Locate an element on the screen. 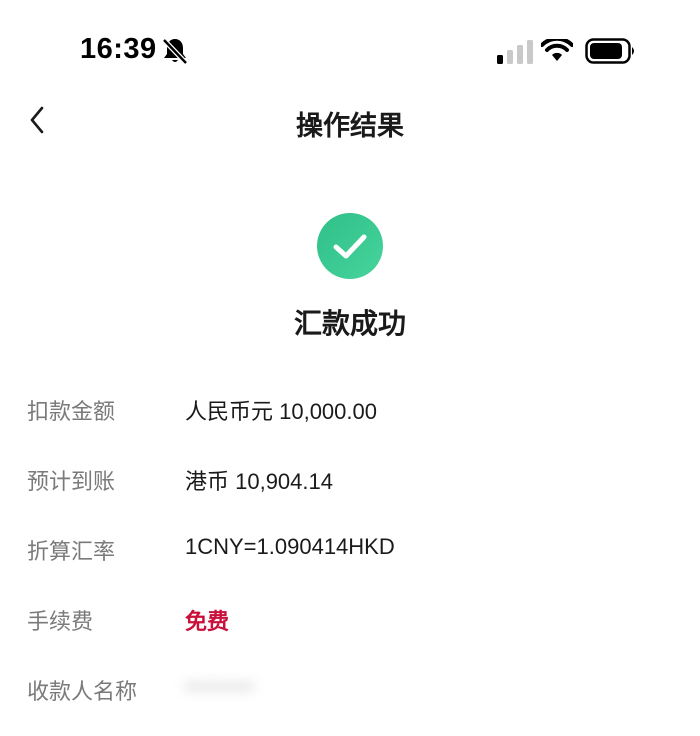 The image size is (700, 736). payee-name-redacted: •••••••• is located at coordinates (220, 686).